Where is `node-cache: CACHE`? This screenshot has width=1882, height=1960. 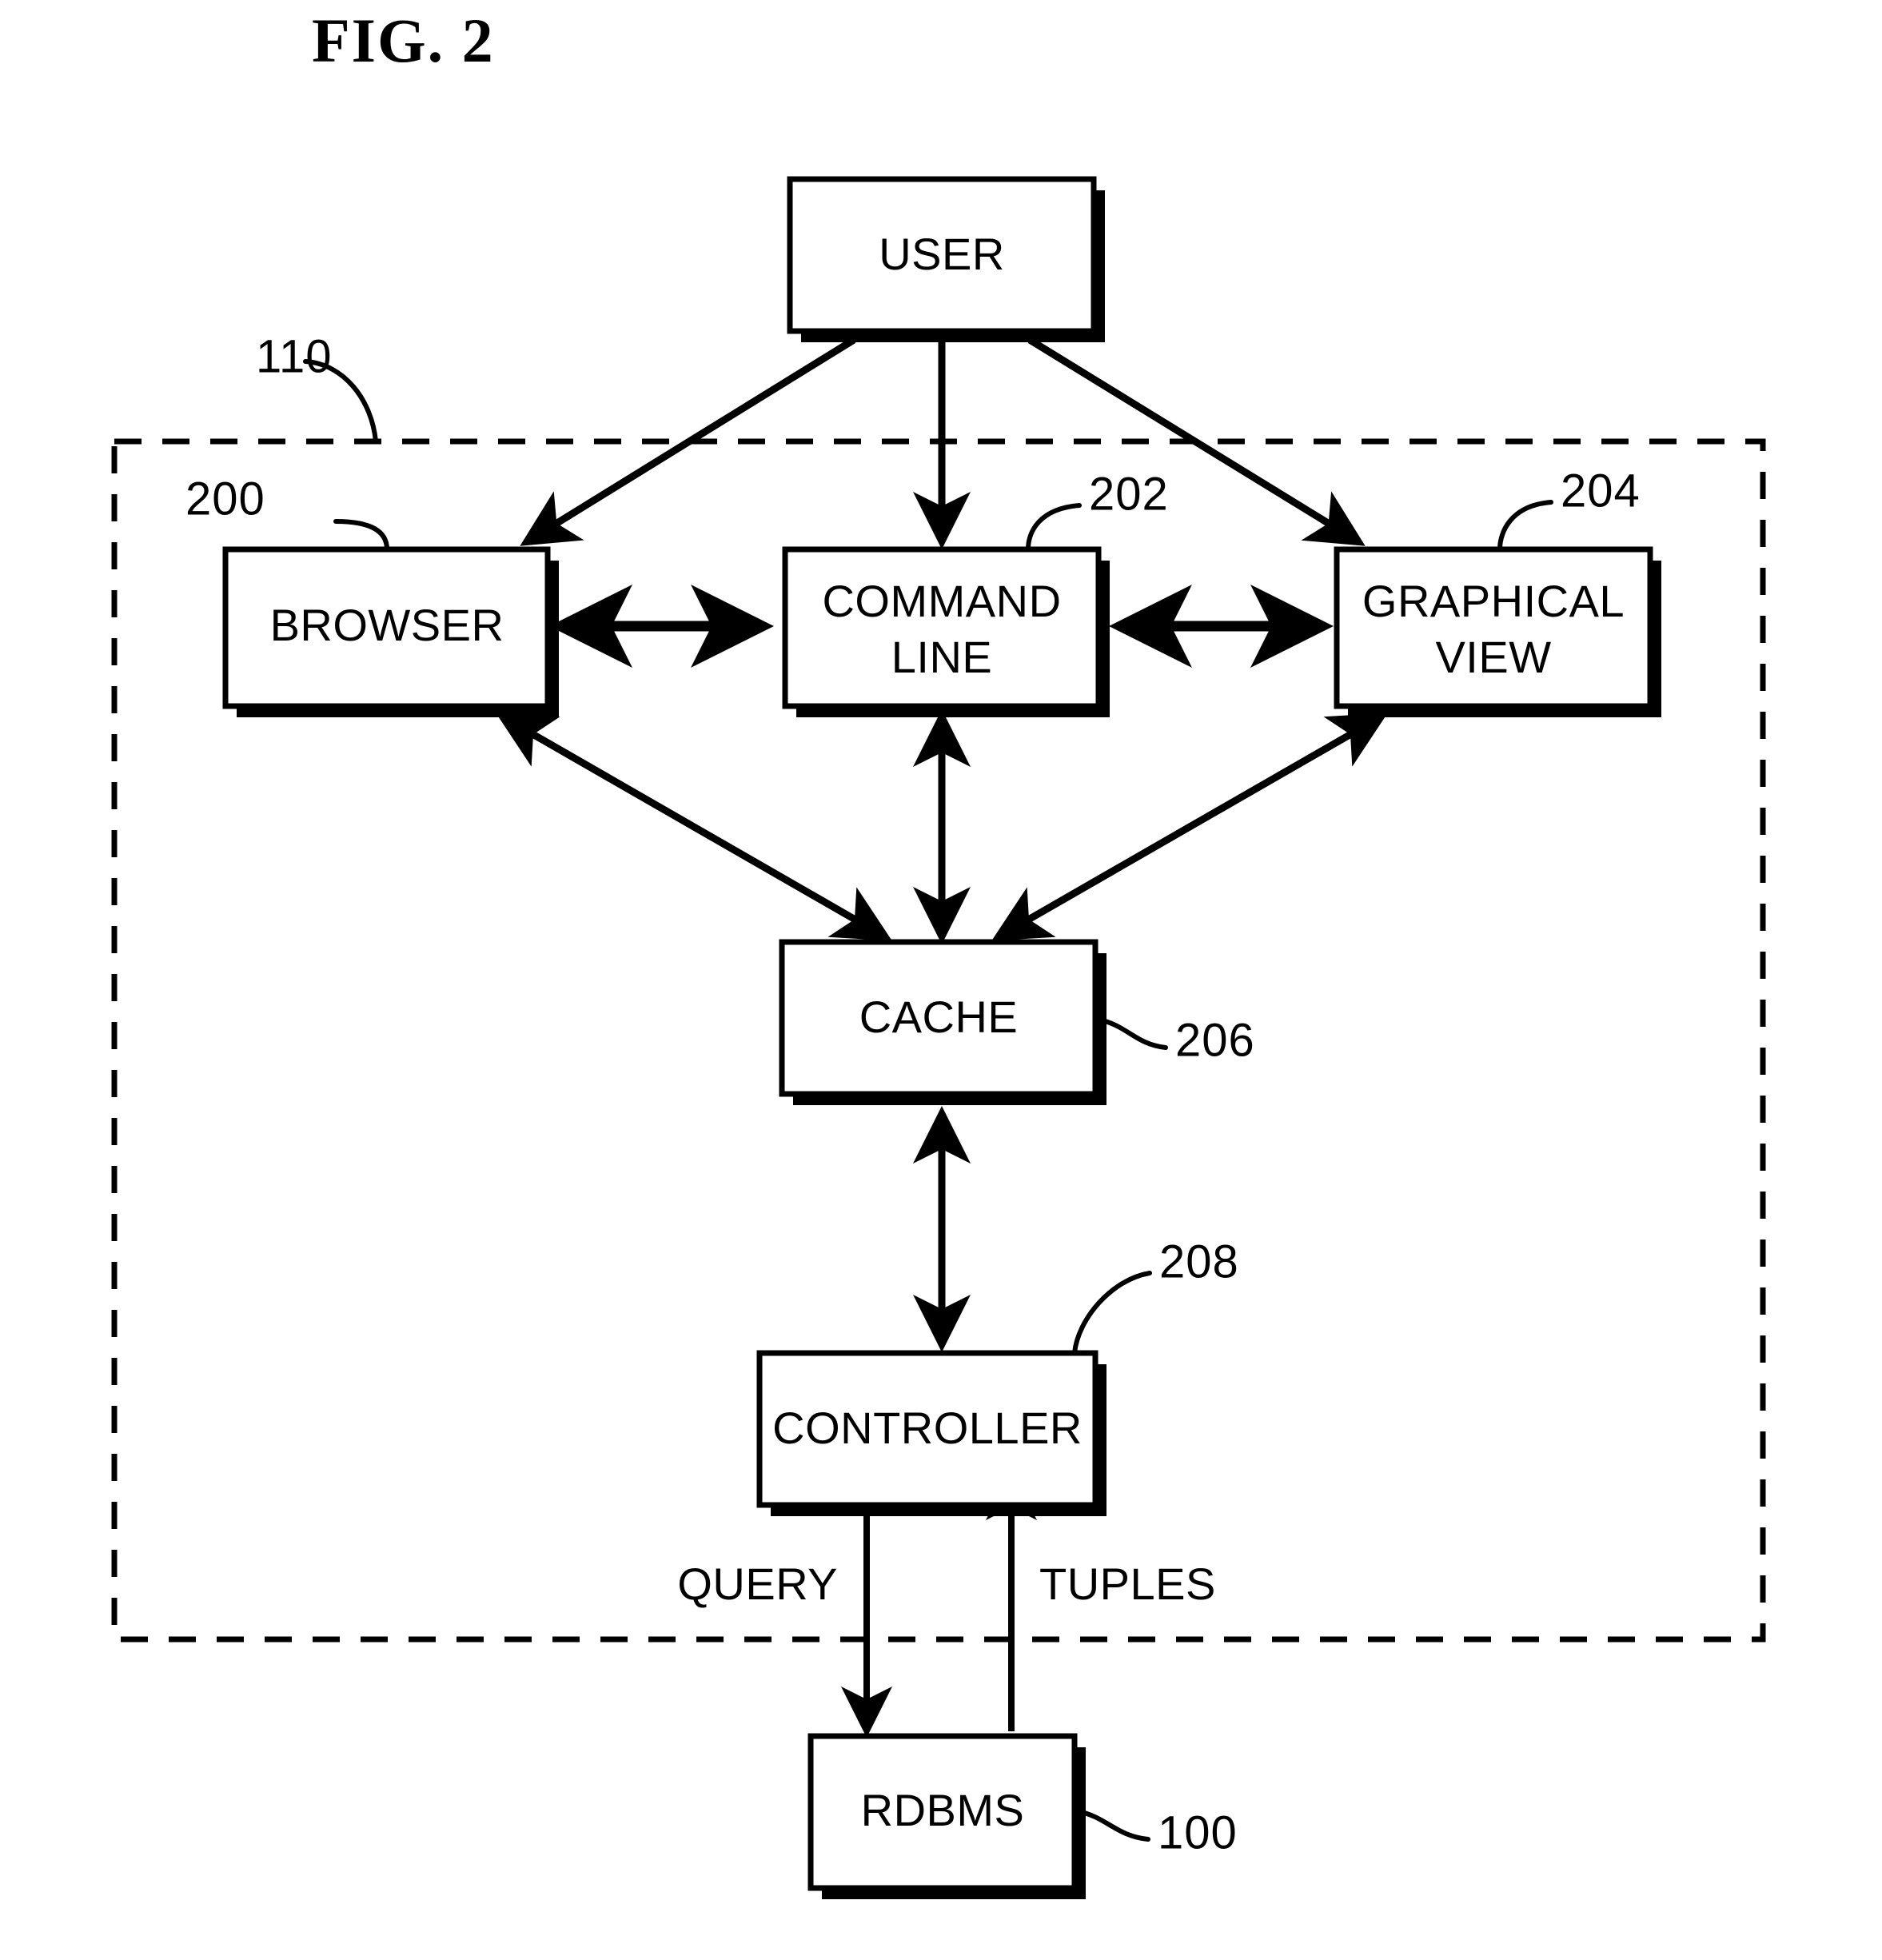 node-cache: CACHE is located at coordinates (942, 1022).